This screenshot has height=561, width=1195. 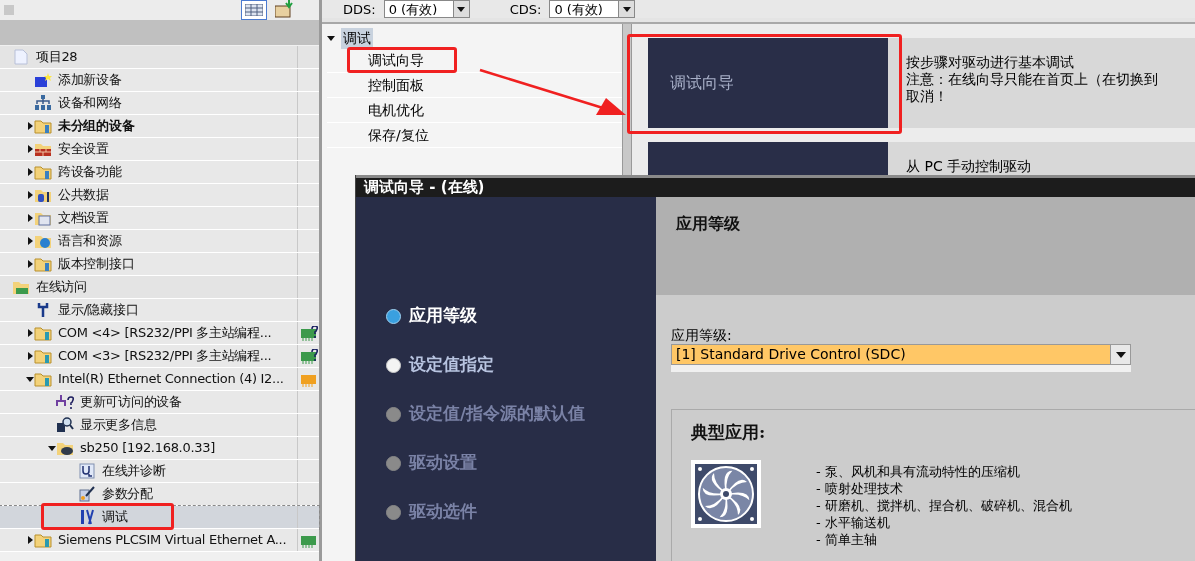 I want to click on tree-item: 在线并诊断, so click(x=134, y=471).